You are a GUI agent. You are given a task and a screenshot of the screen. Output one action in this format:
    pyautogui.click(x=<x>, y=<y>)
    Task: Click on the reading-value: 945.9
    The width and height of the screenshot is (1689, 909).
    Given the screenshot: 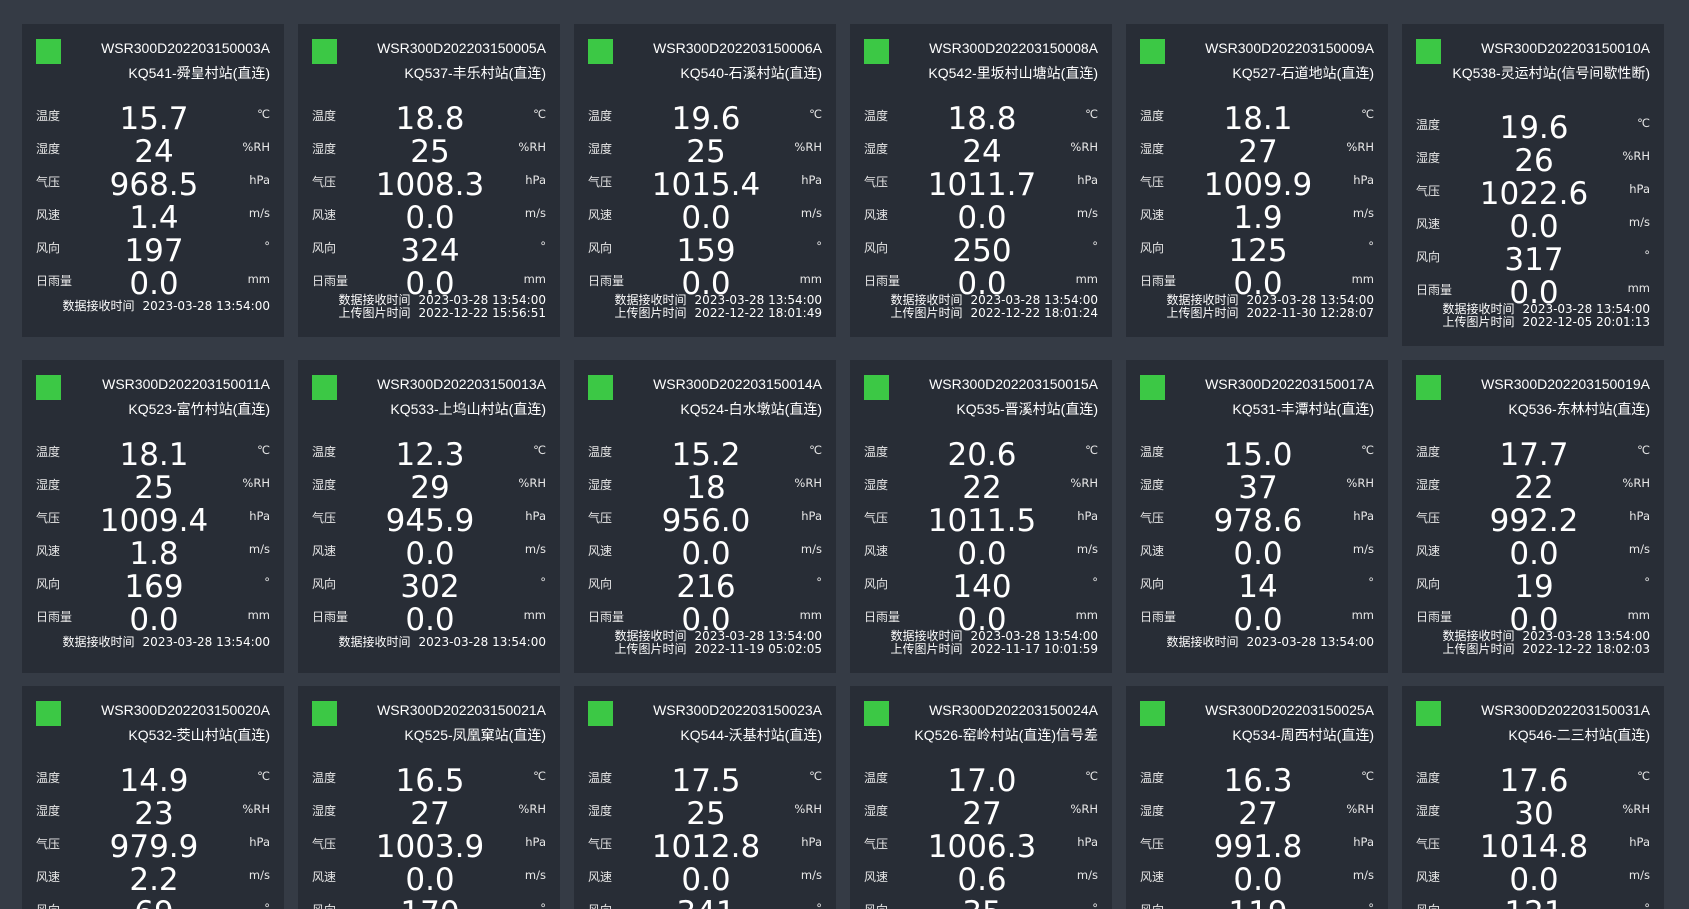 What is the action you would take?
    pyautogui.click(x=430, y=521)
    